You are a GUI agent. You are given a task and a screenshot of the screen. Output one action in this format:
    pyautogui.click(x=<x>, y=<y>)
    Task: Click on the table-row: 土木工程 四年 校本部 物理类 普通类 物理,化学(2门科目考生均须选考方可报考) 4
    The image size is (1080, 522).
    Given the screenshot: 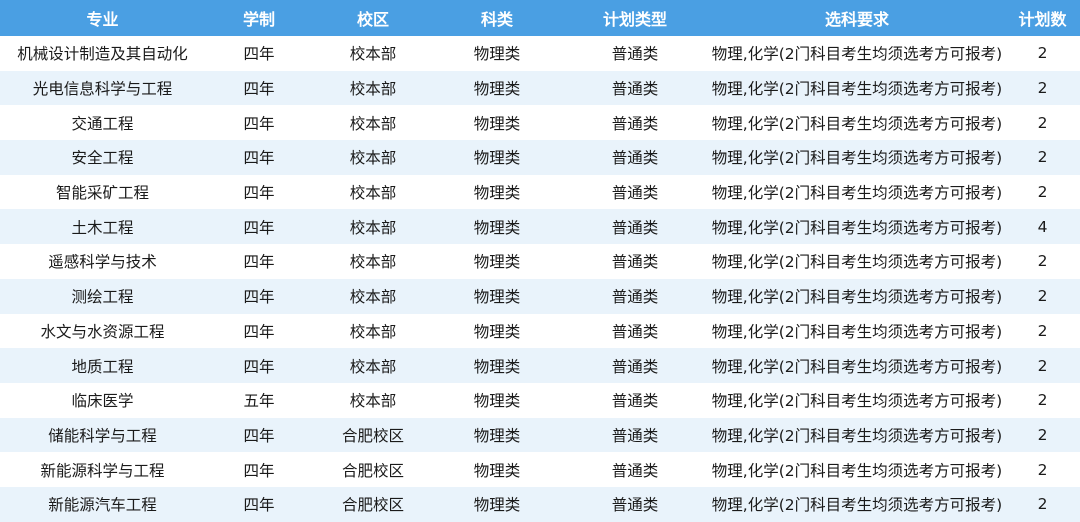 What is the action you would take?
    pyautogui.click(x=540, y=227)
    